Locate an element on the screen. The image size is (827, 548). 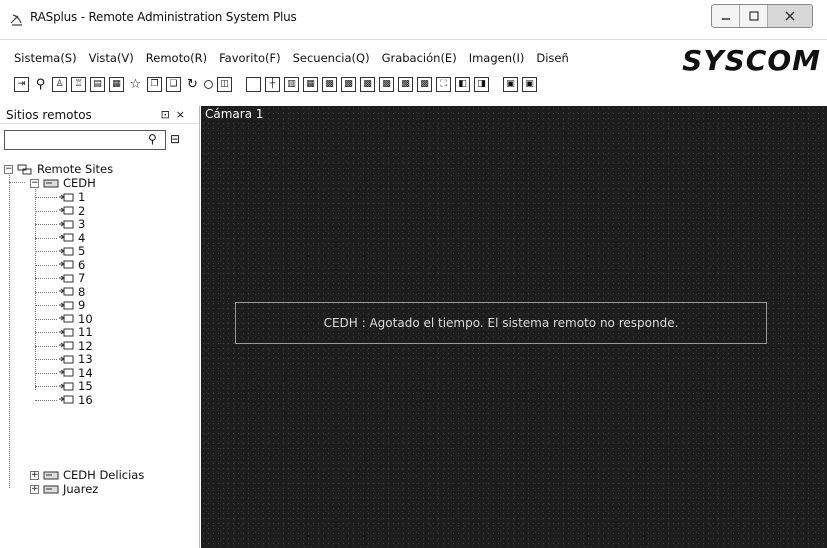
search-icon: ⚲ is located at coordinates (152, 139).